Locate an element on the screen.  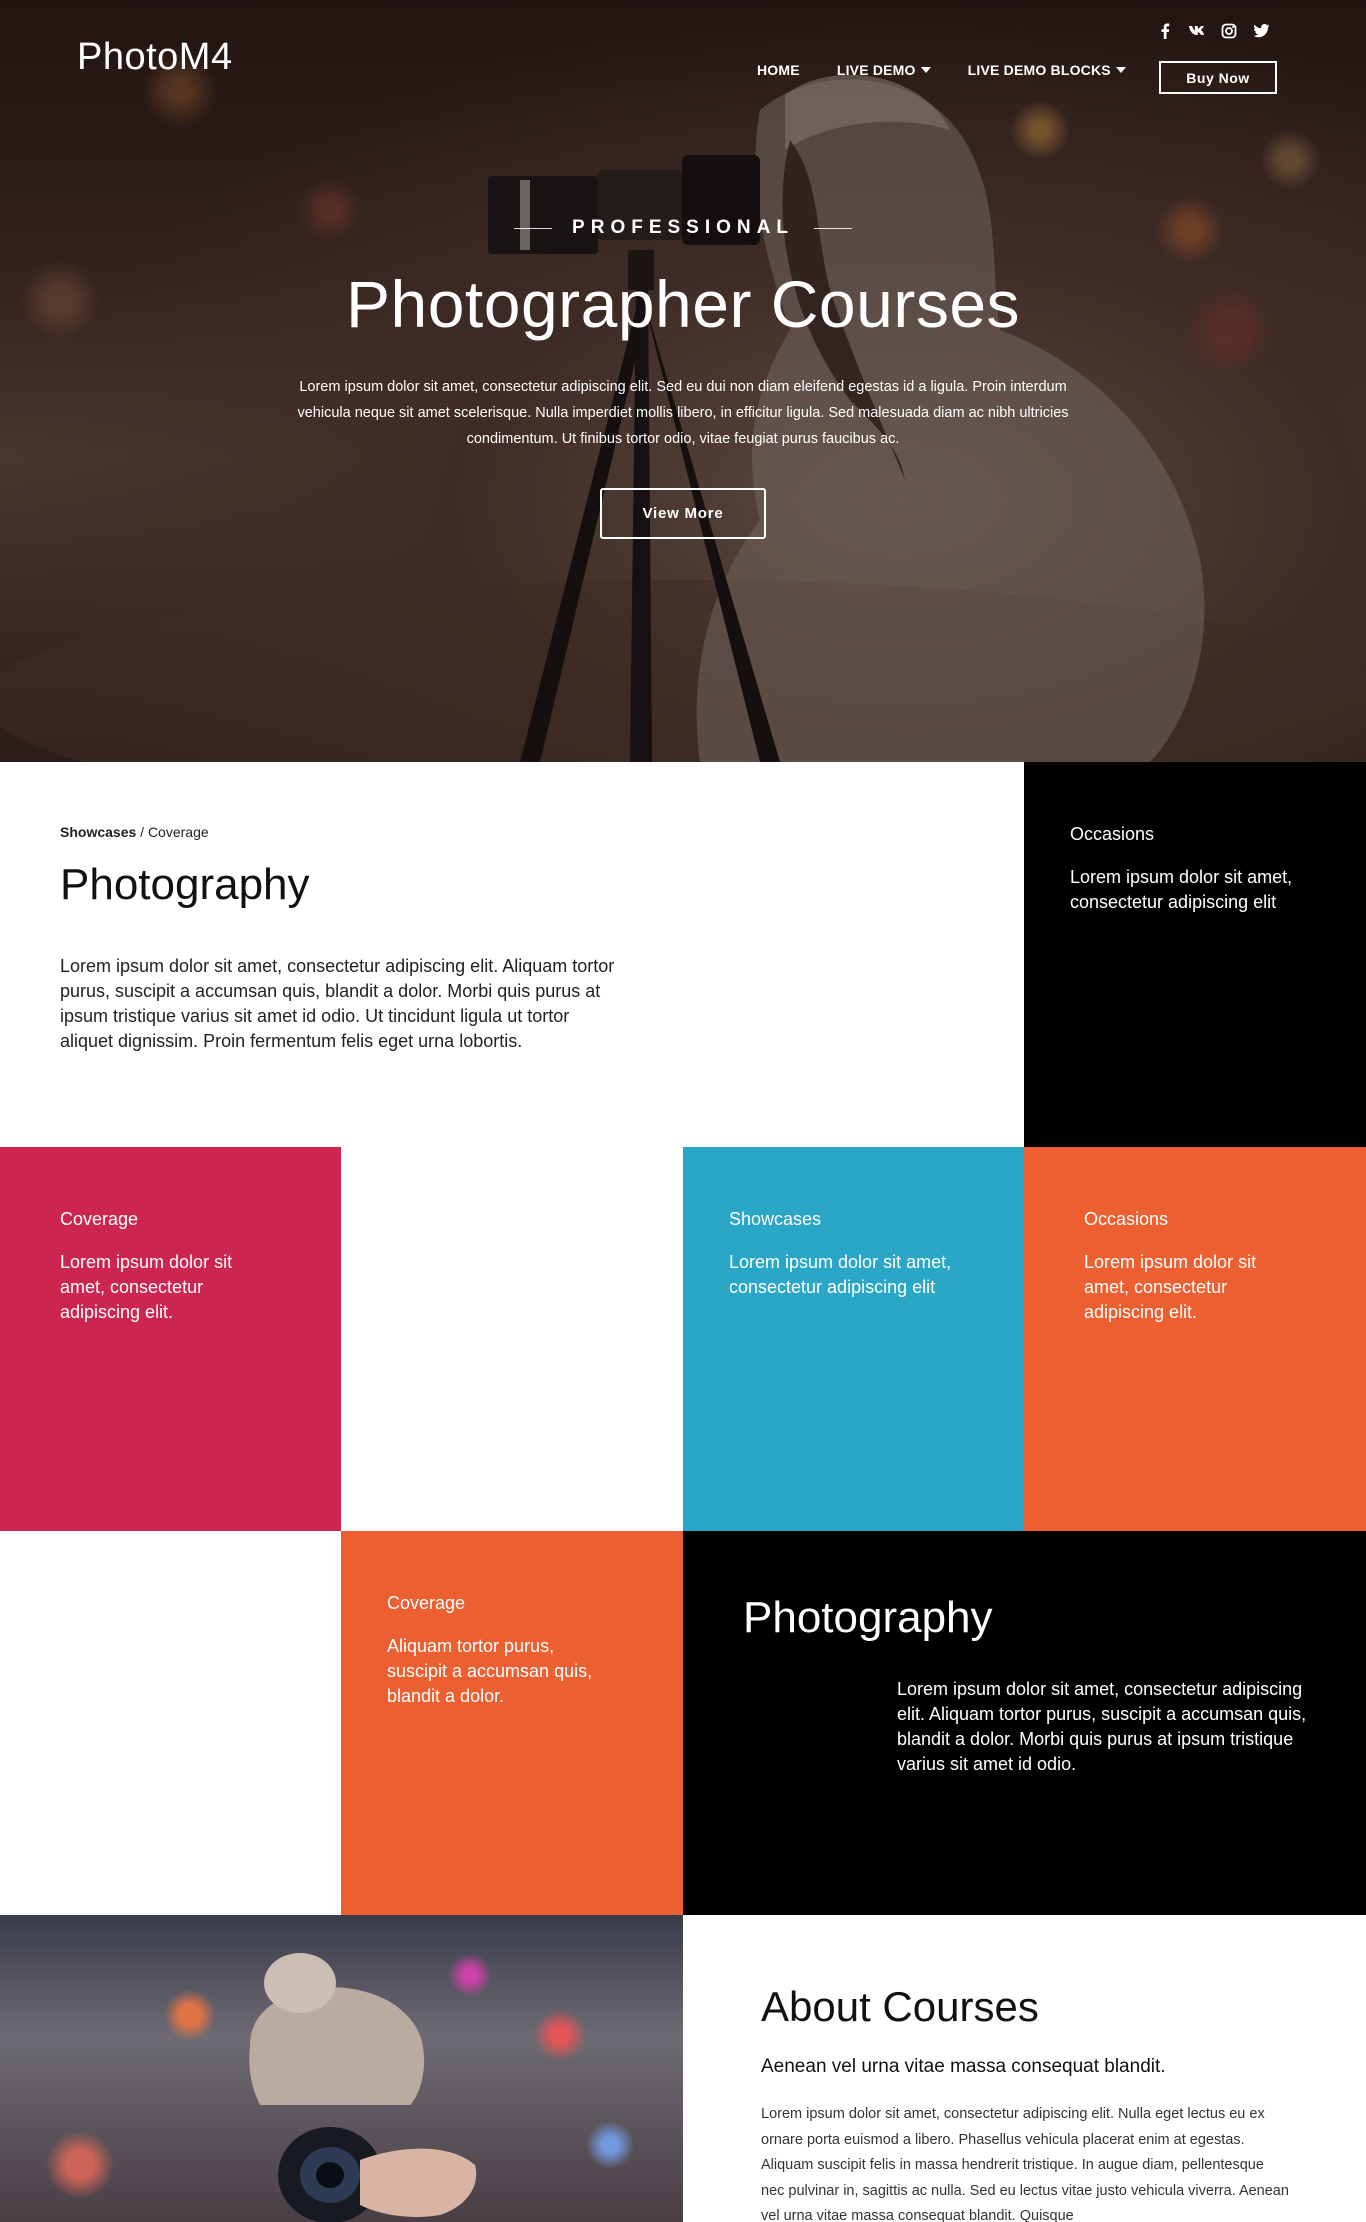
eyebrow-text: PROFESSIONAL is located at coordinates (683, 227).